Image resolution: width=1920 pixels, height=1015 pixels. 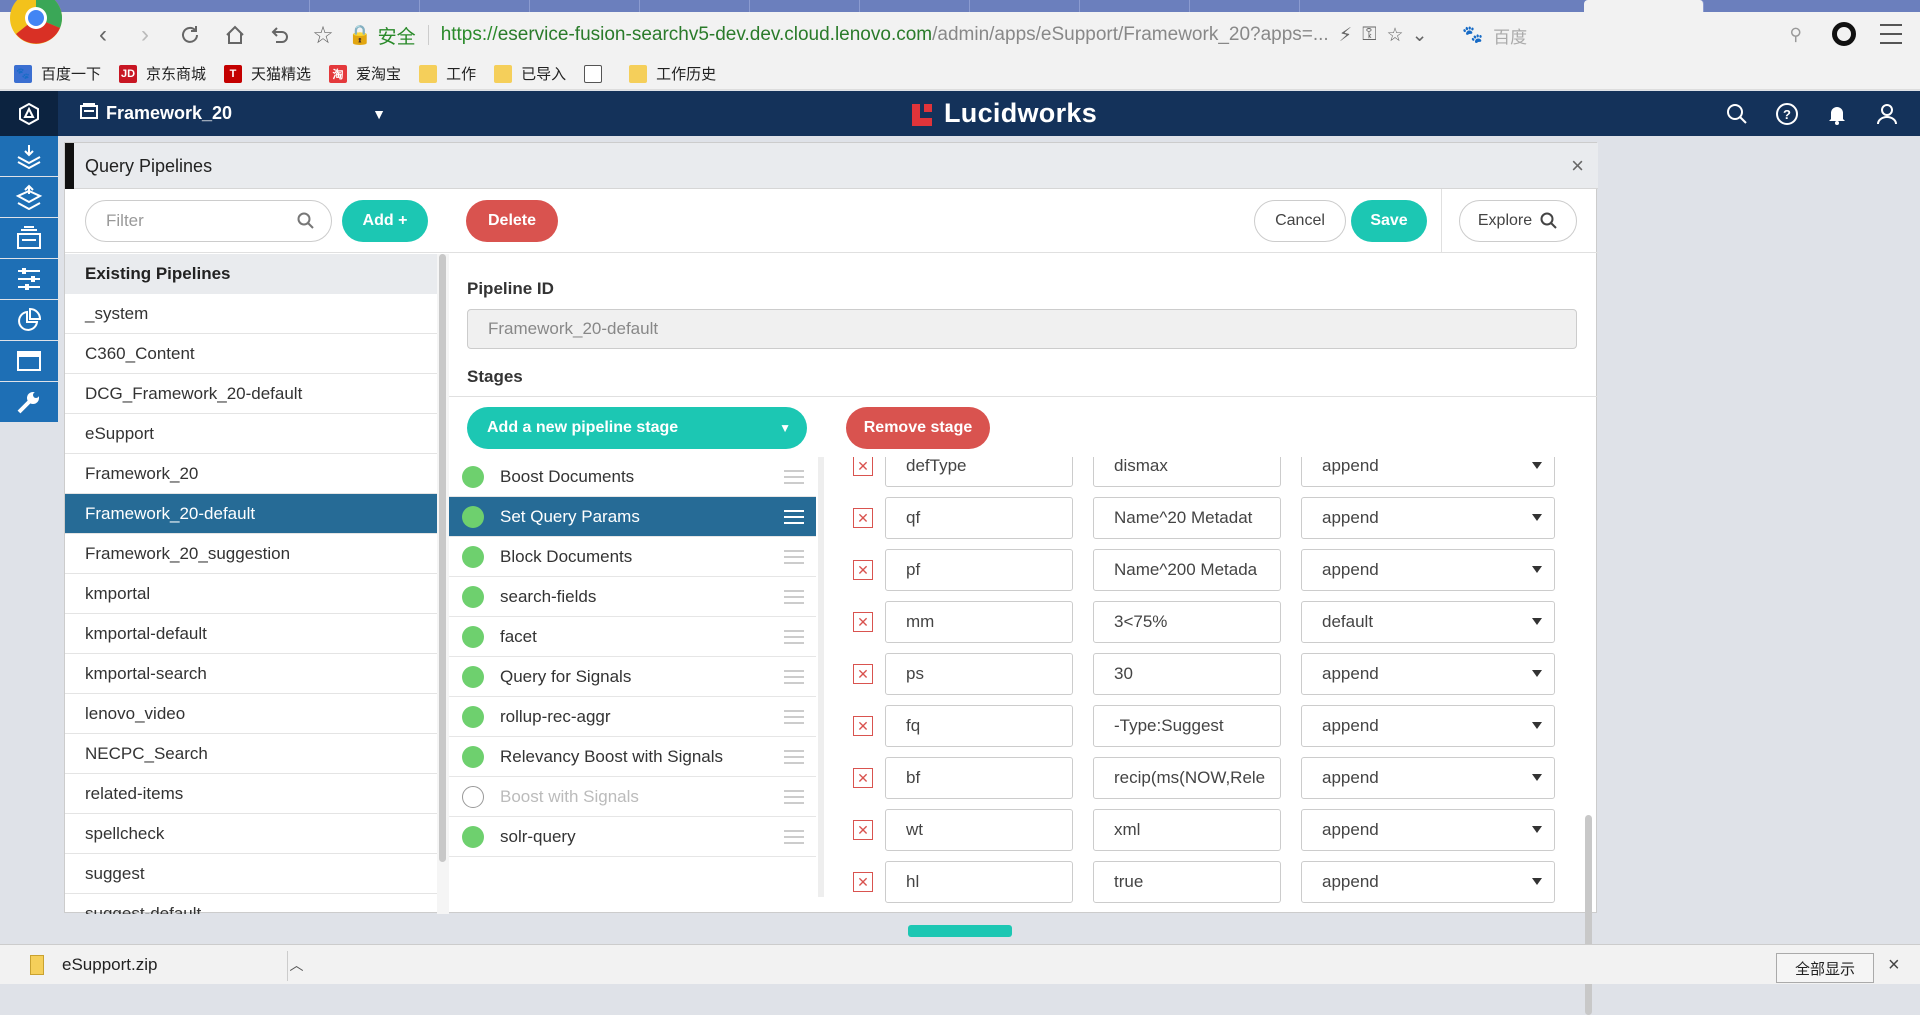 I want to click on pipeline-list-item: related-items, so click(x=251, y=794).